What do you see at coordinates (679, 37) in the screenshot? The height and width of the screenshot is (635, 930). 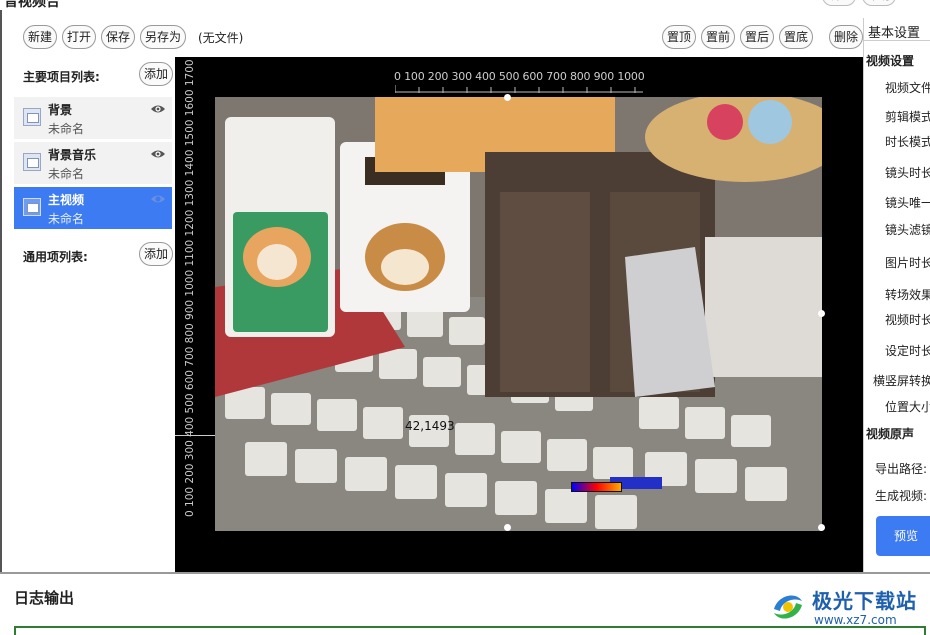 I see `to-top-button: 置顶` at bounding box center [679, 37].